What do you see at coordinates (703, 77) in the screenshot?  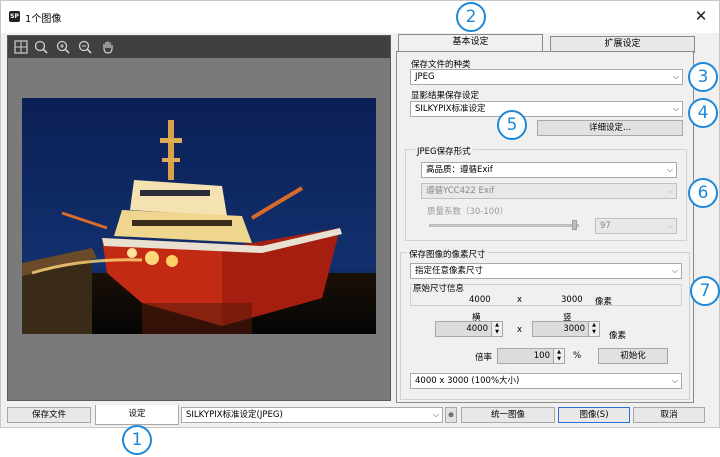 I see `callout-3: 3` at bounding box center [703, 77].